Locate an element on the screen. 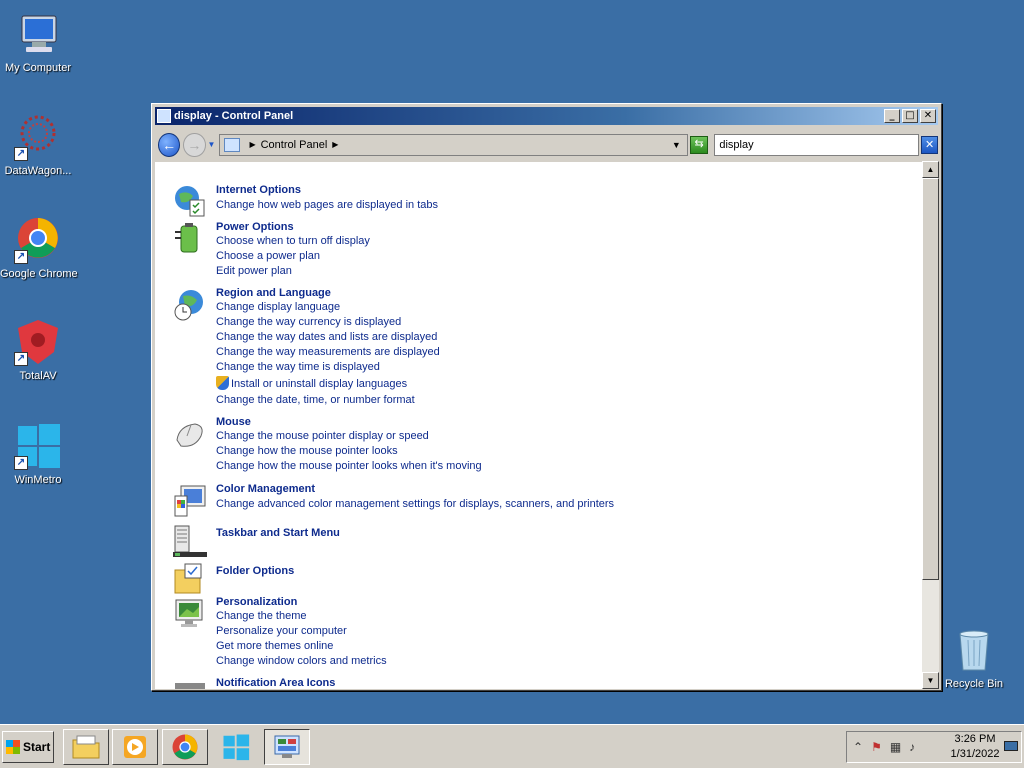  address-bar: ← → ▼ ▶ Control Panel ▶ ▼ ⇆ display ✕ is located at coordinates (546, 144).